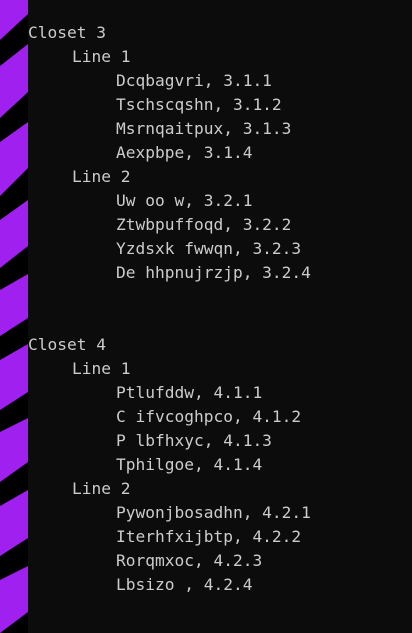 The image size is (412, 633). I want to click on item-entry: Tschscqshn, 3.1.2, so click(199, 104).